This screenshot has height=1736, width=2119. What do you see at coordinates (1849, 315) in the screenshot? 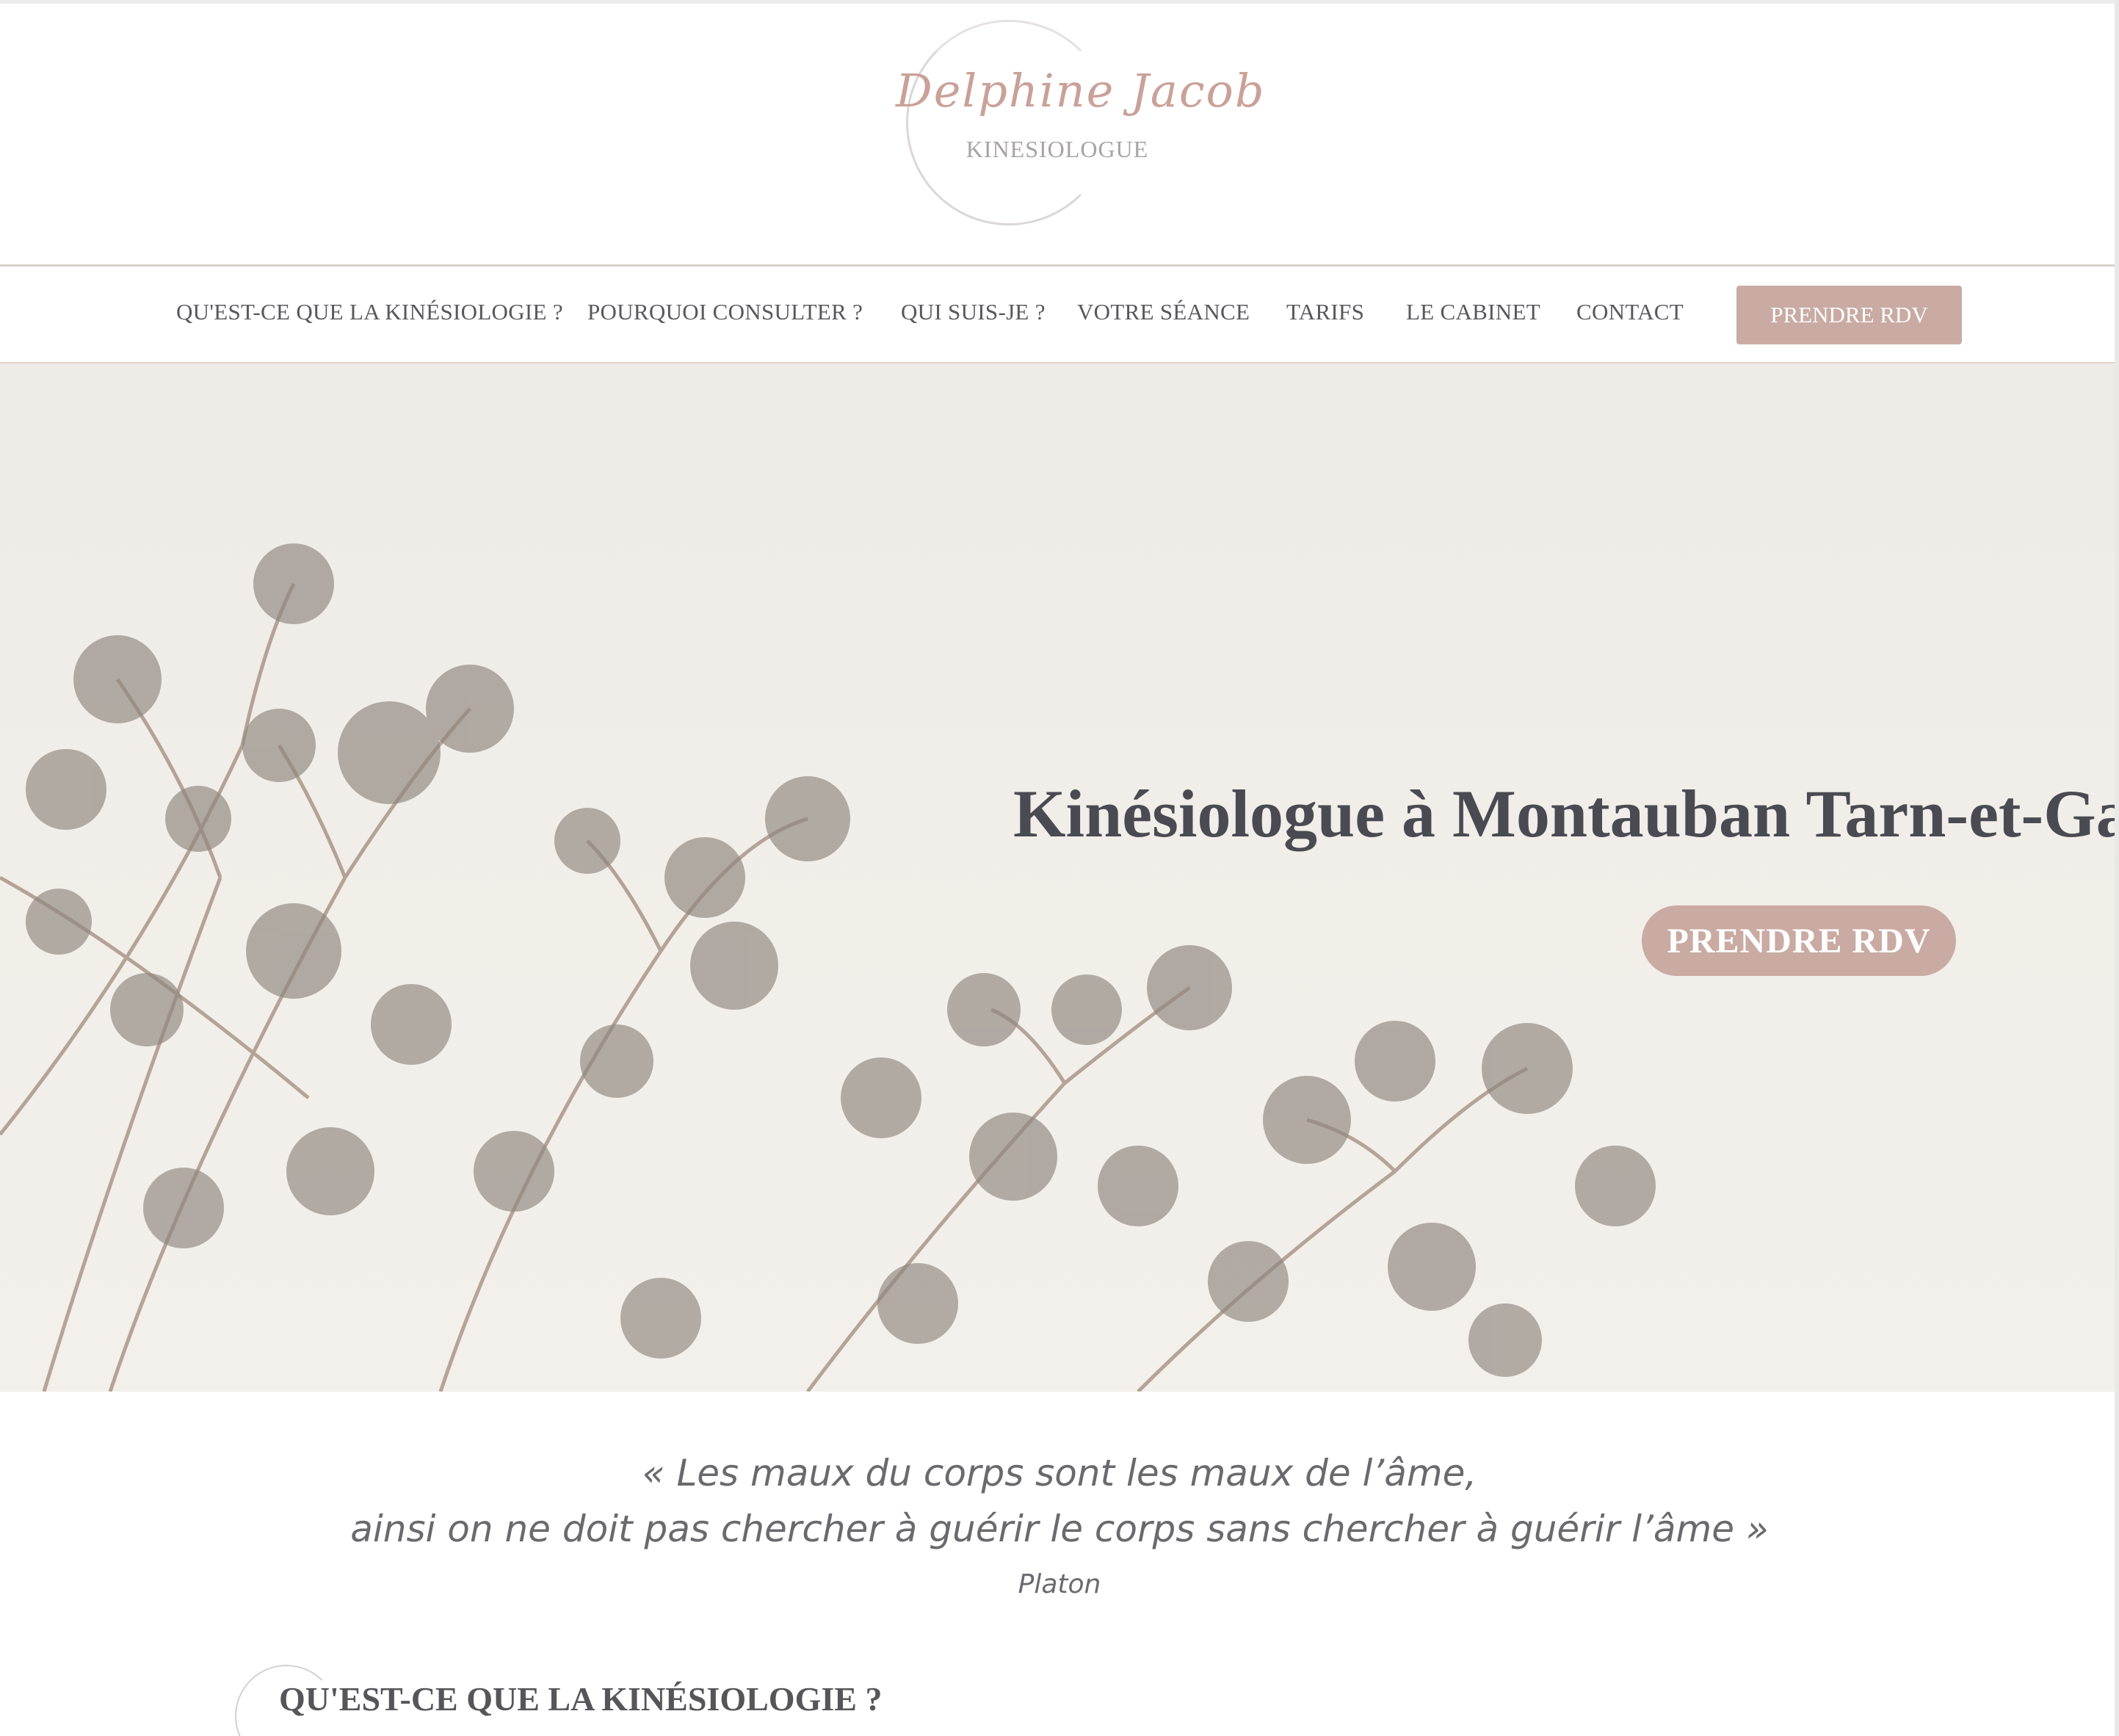
I see `nav-prendre-rdv-button: PRENDRE RDV` at bounding box center [1849, 315].